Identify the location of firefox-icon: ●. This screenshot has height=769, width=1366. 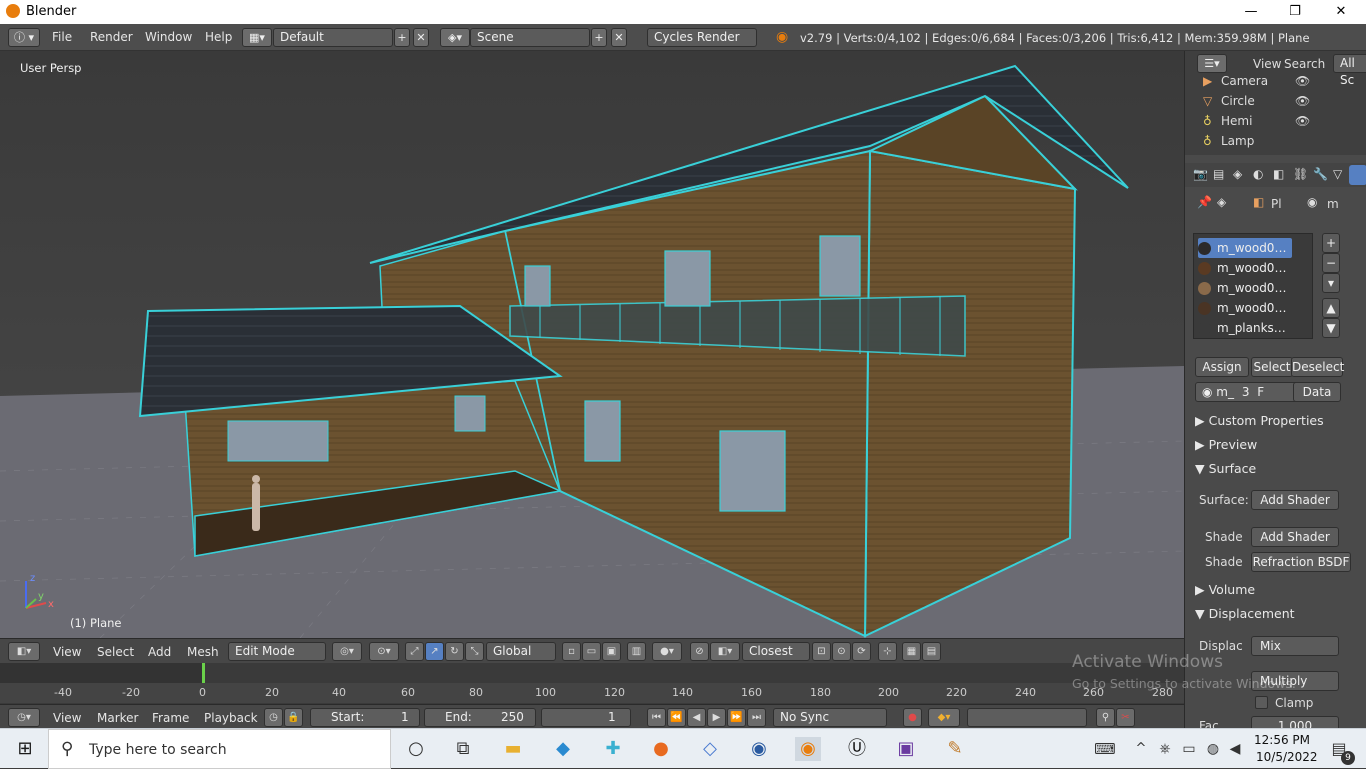
(661, 749).